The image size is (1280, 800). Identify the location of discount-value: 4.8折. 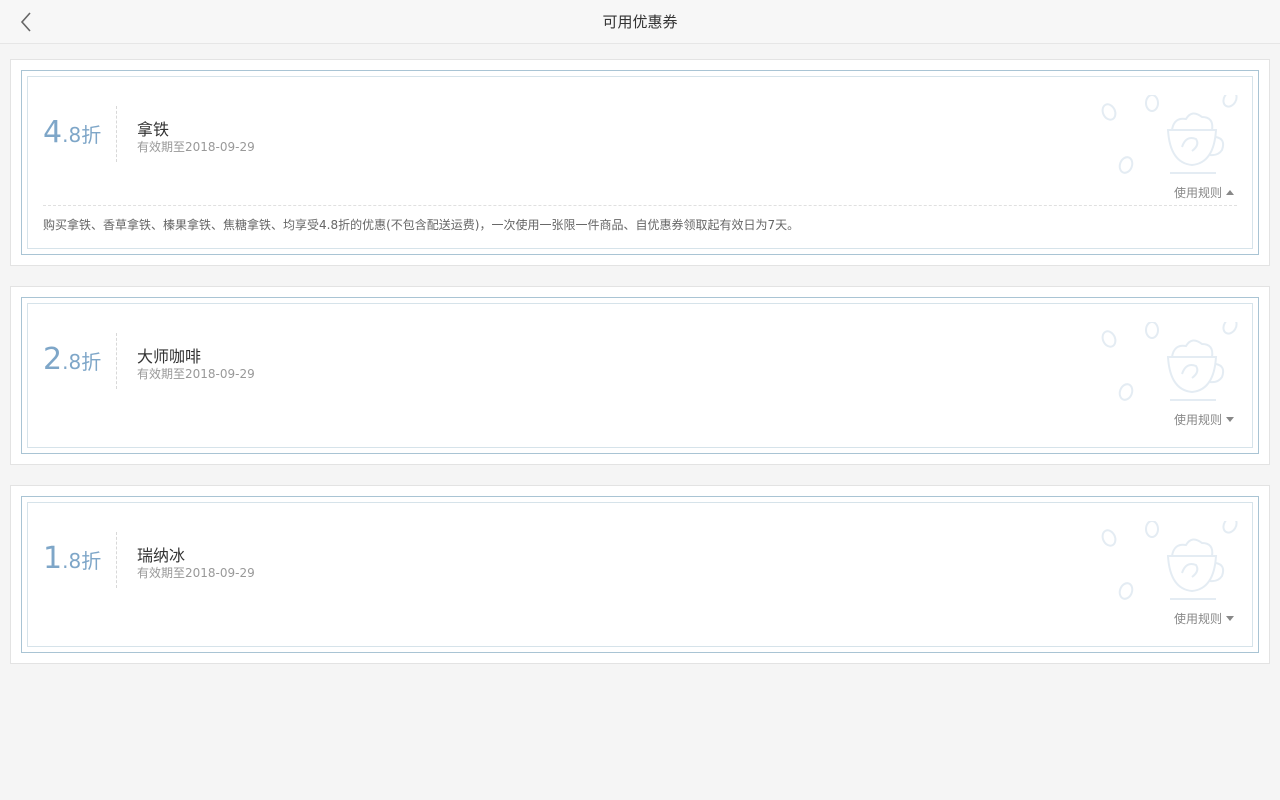
(80, 132).